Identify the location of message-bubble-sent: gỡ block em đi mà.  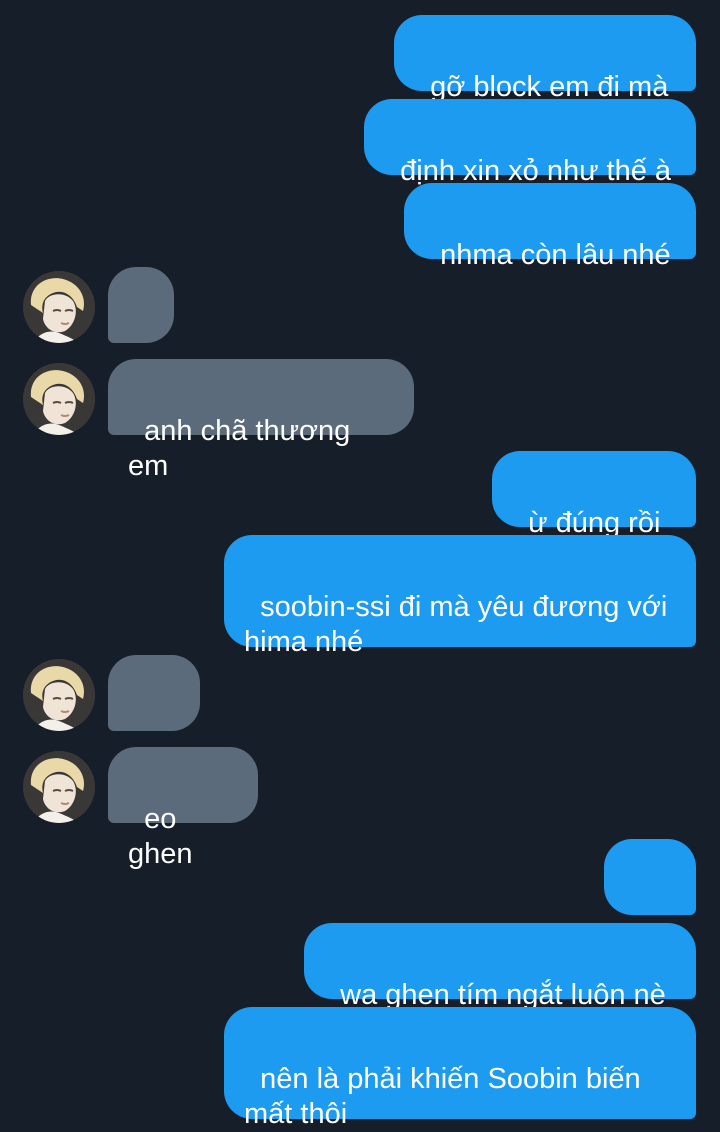
(545, 59).